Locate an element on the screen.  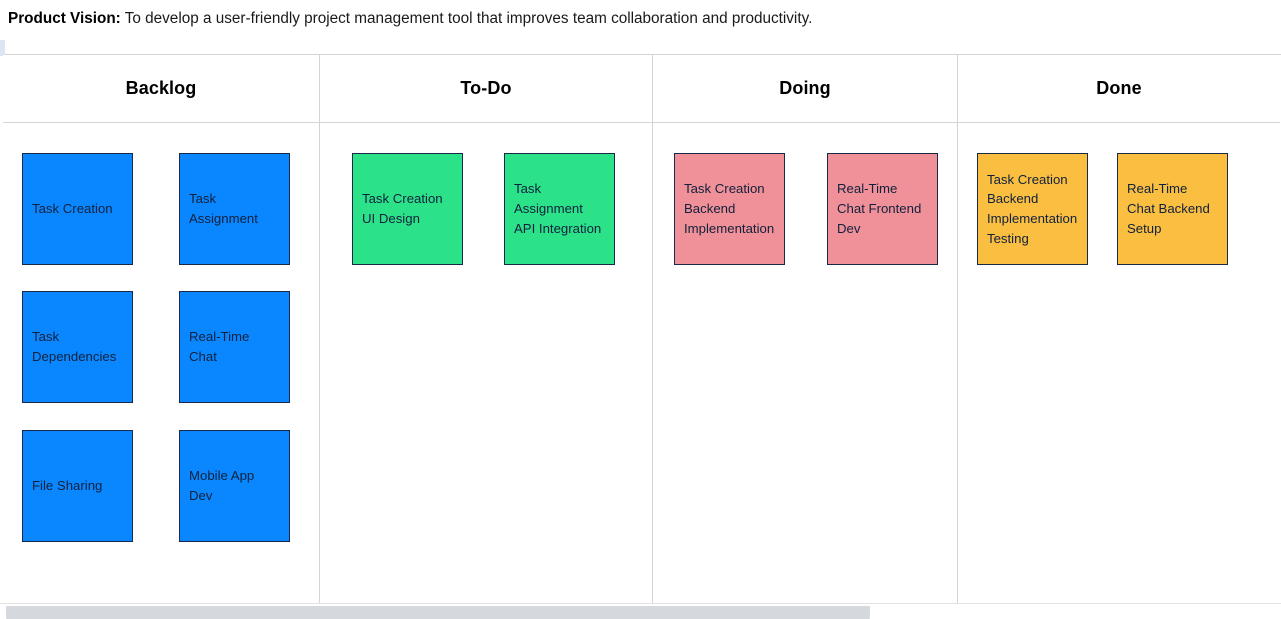
task-card-label: Real-Time Chat Backend Setup is located at coordinates (1168, 208).